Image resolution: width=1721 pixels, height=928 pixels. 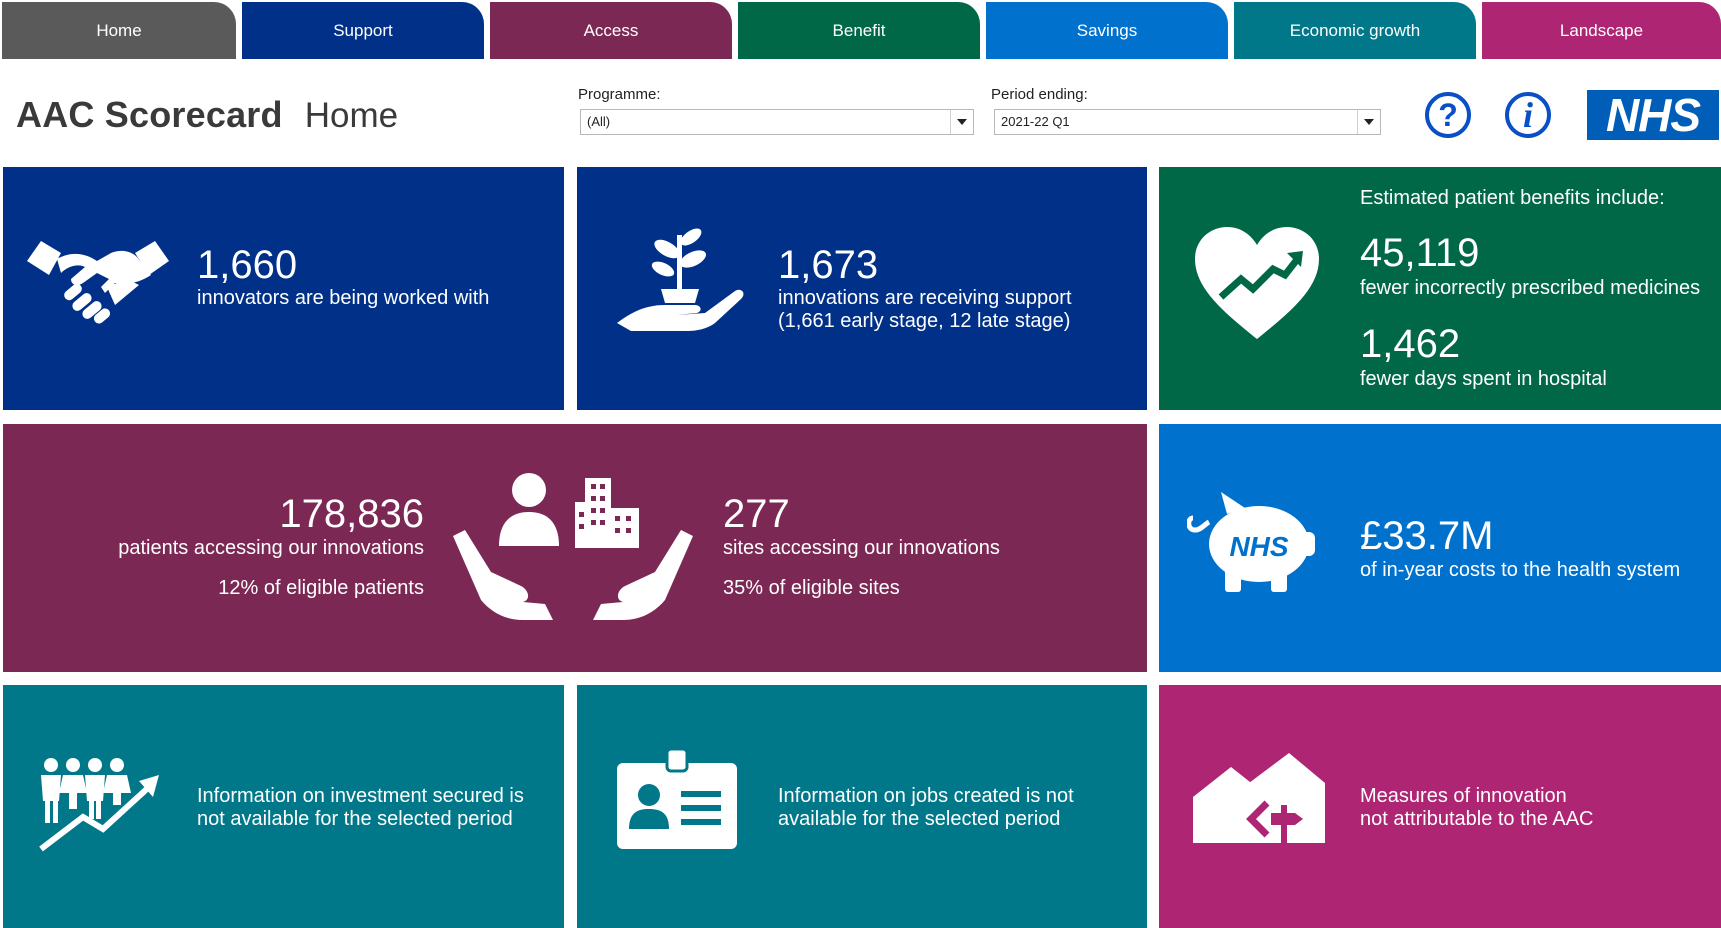 What do you see at coordinates (271, 548) in the screenshot?
I see `patients-text: patients accessing our innovations` at bounding box center [271, 548].